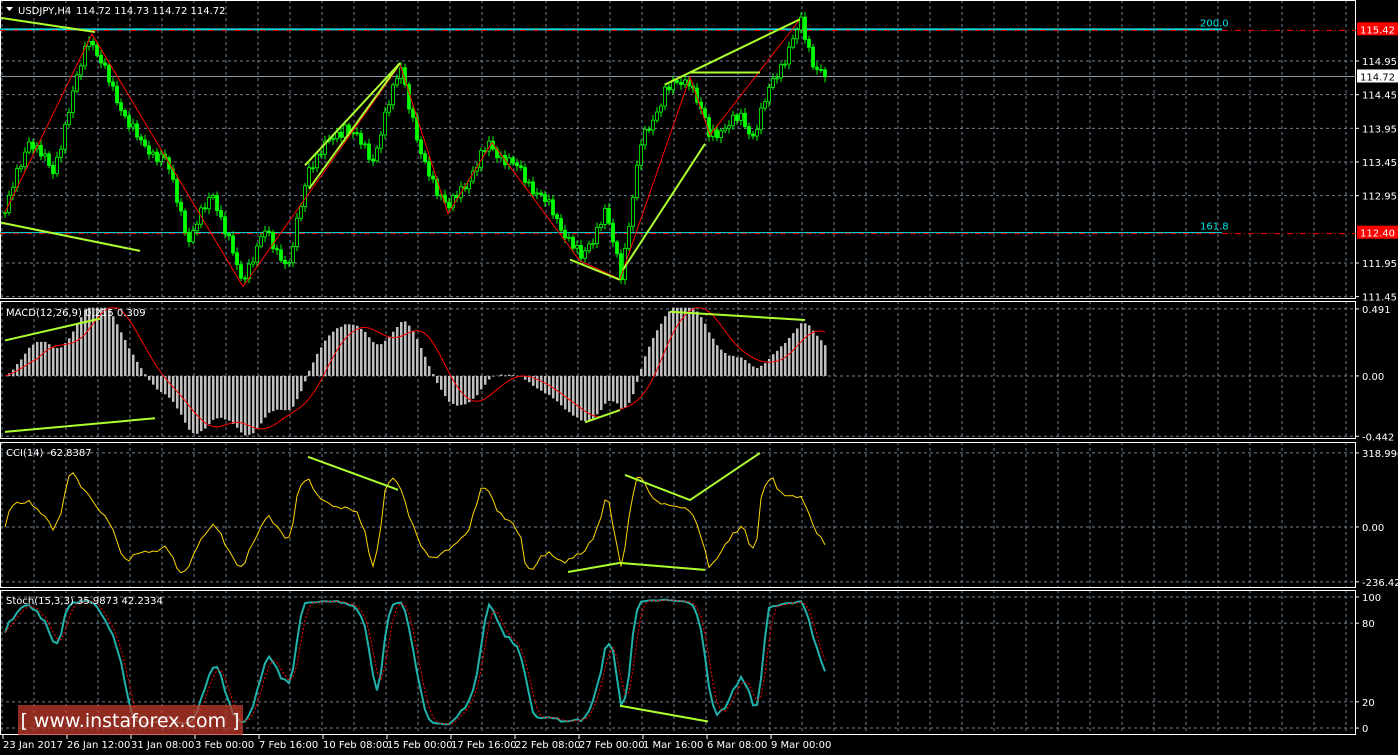  What do you see at coordinates (356, 745) in the screenshot?
I see `time-axis-label: 10 Feb 08:00` at bounding box center [356, 745].